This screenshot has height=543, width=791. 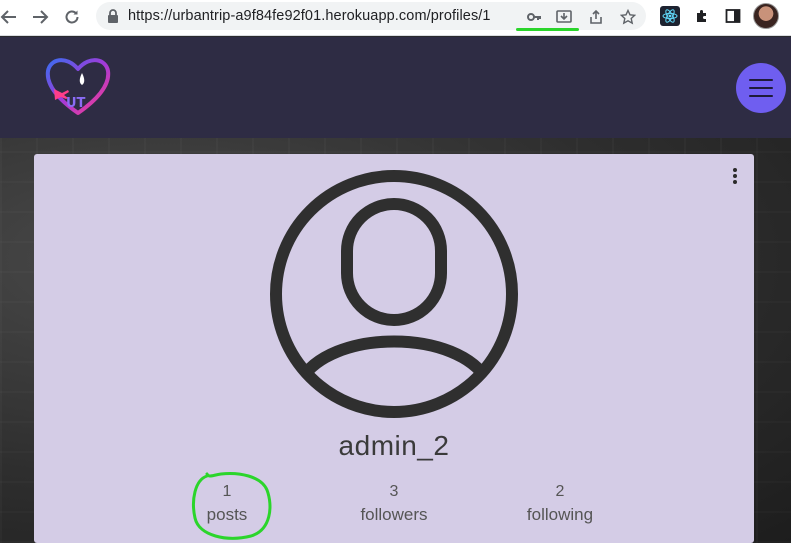 I want to click on stat-followers: 3 followers, so click(x=394, y=505).